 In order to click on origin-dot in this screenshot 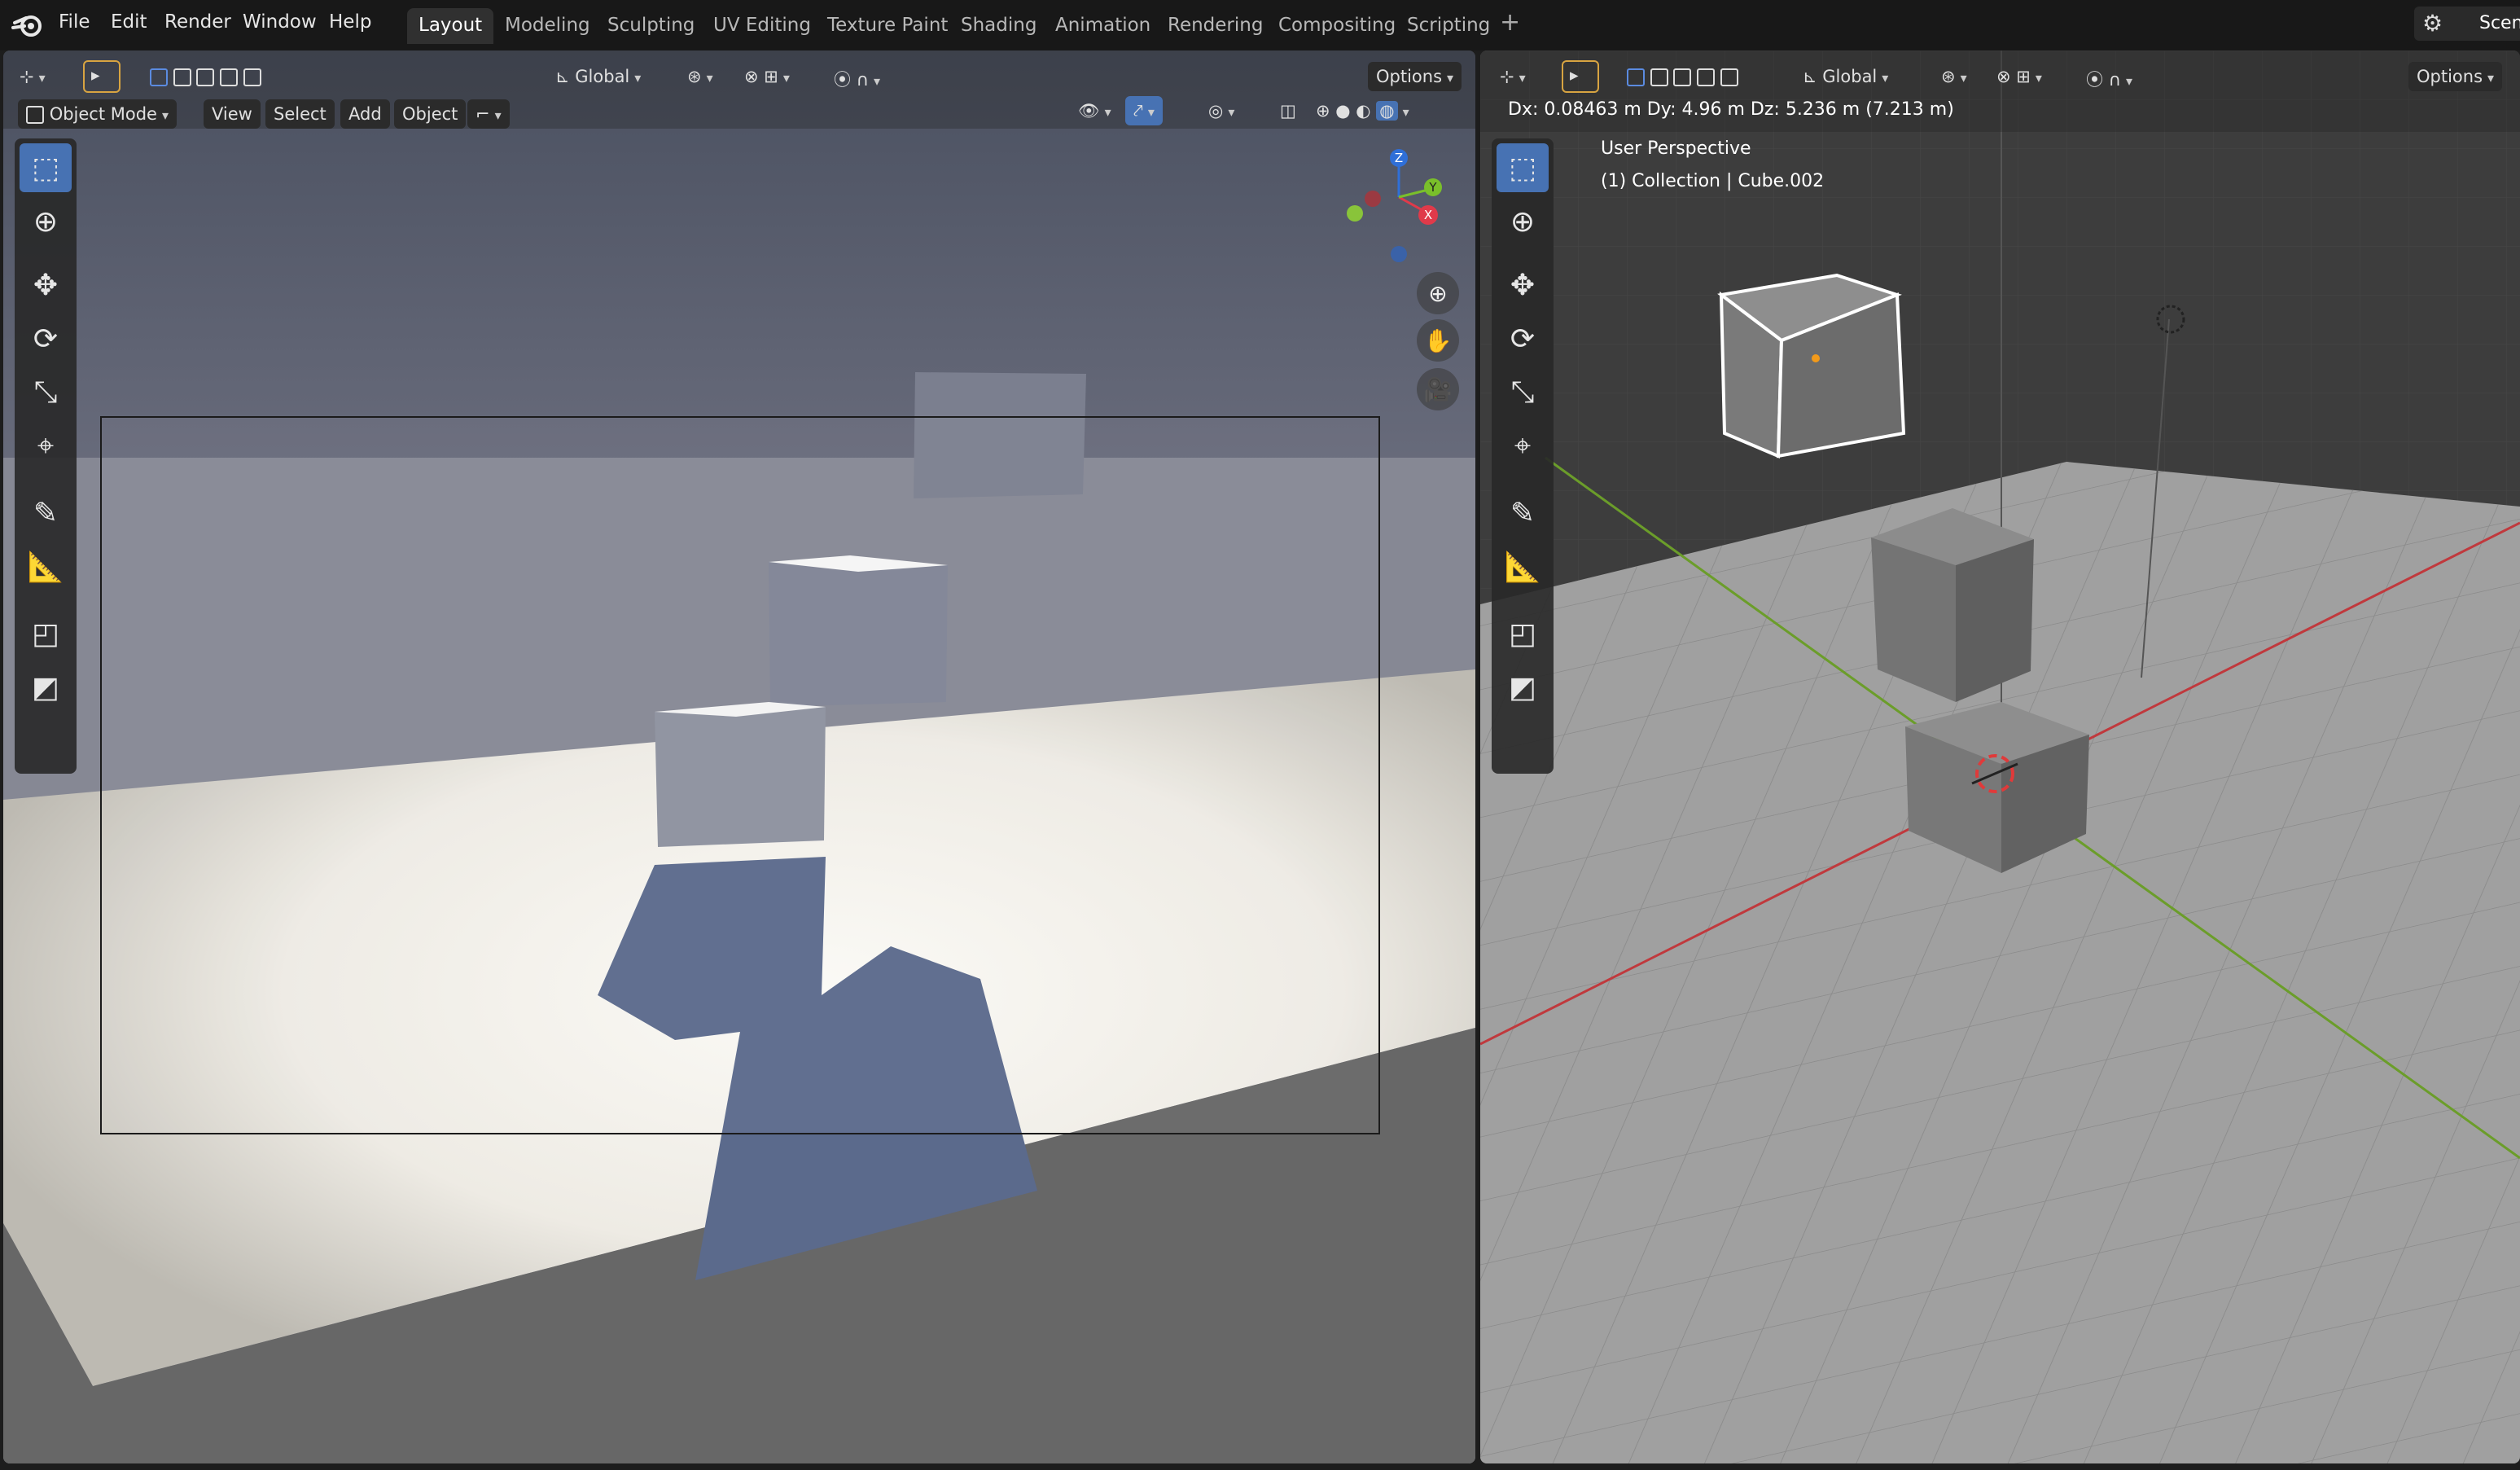, I will do `click(1816, 358)`.